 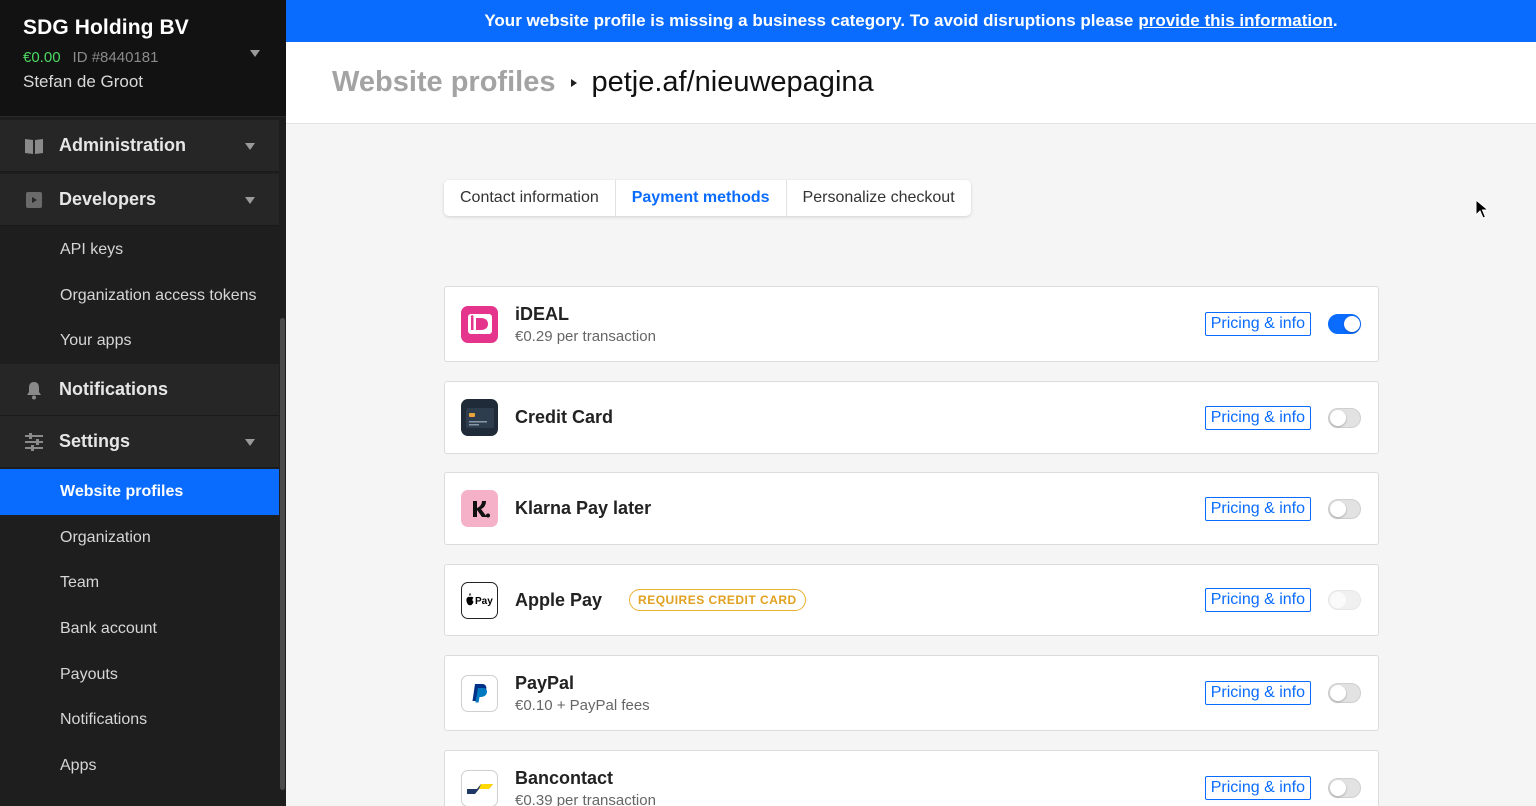 I want to click on bancontact-toggle, so click(x=1344, y=788).